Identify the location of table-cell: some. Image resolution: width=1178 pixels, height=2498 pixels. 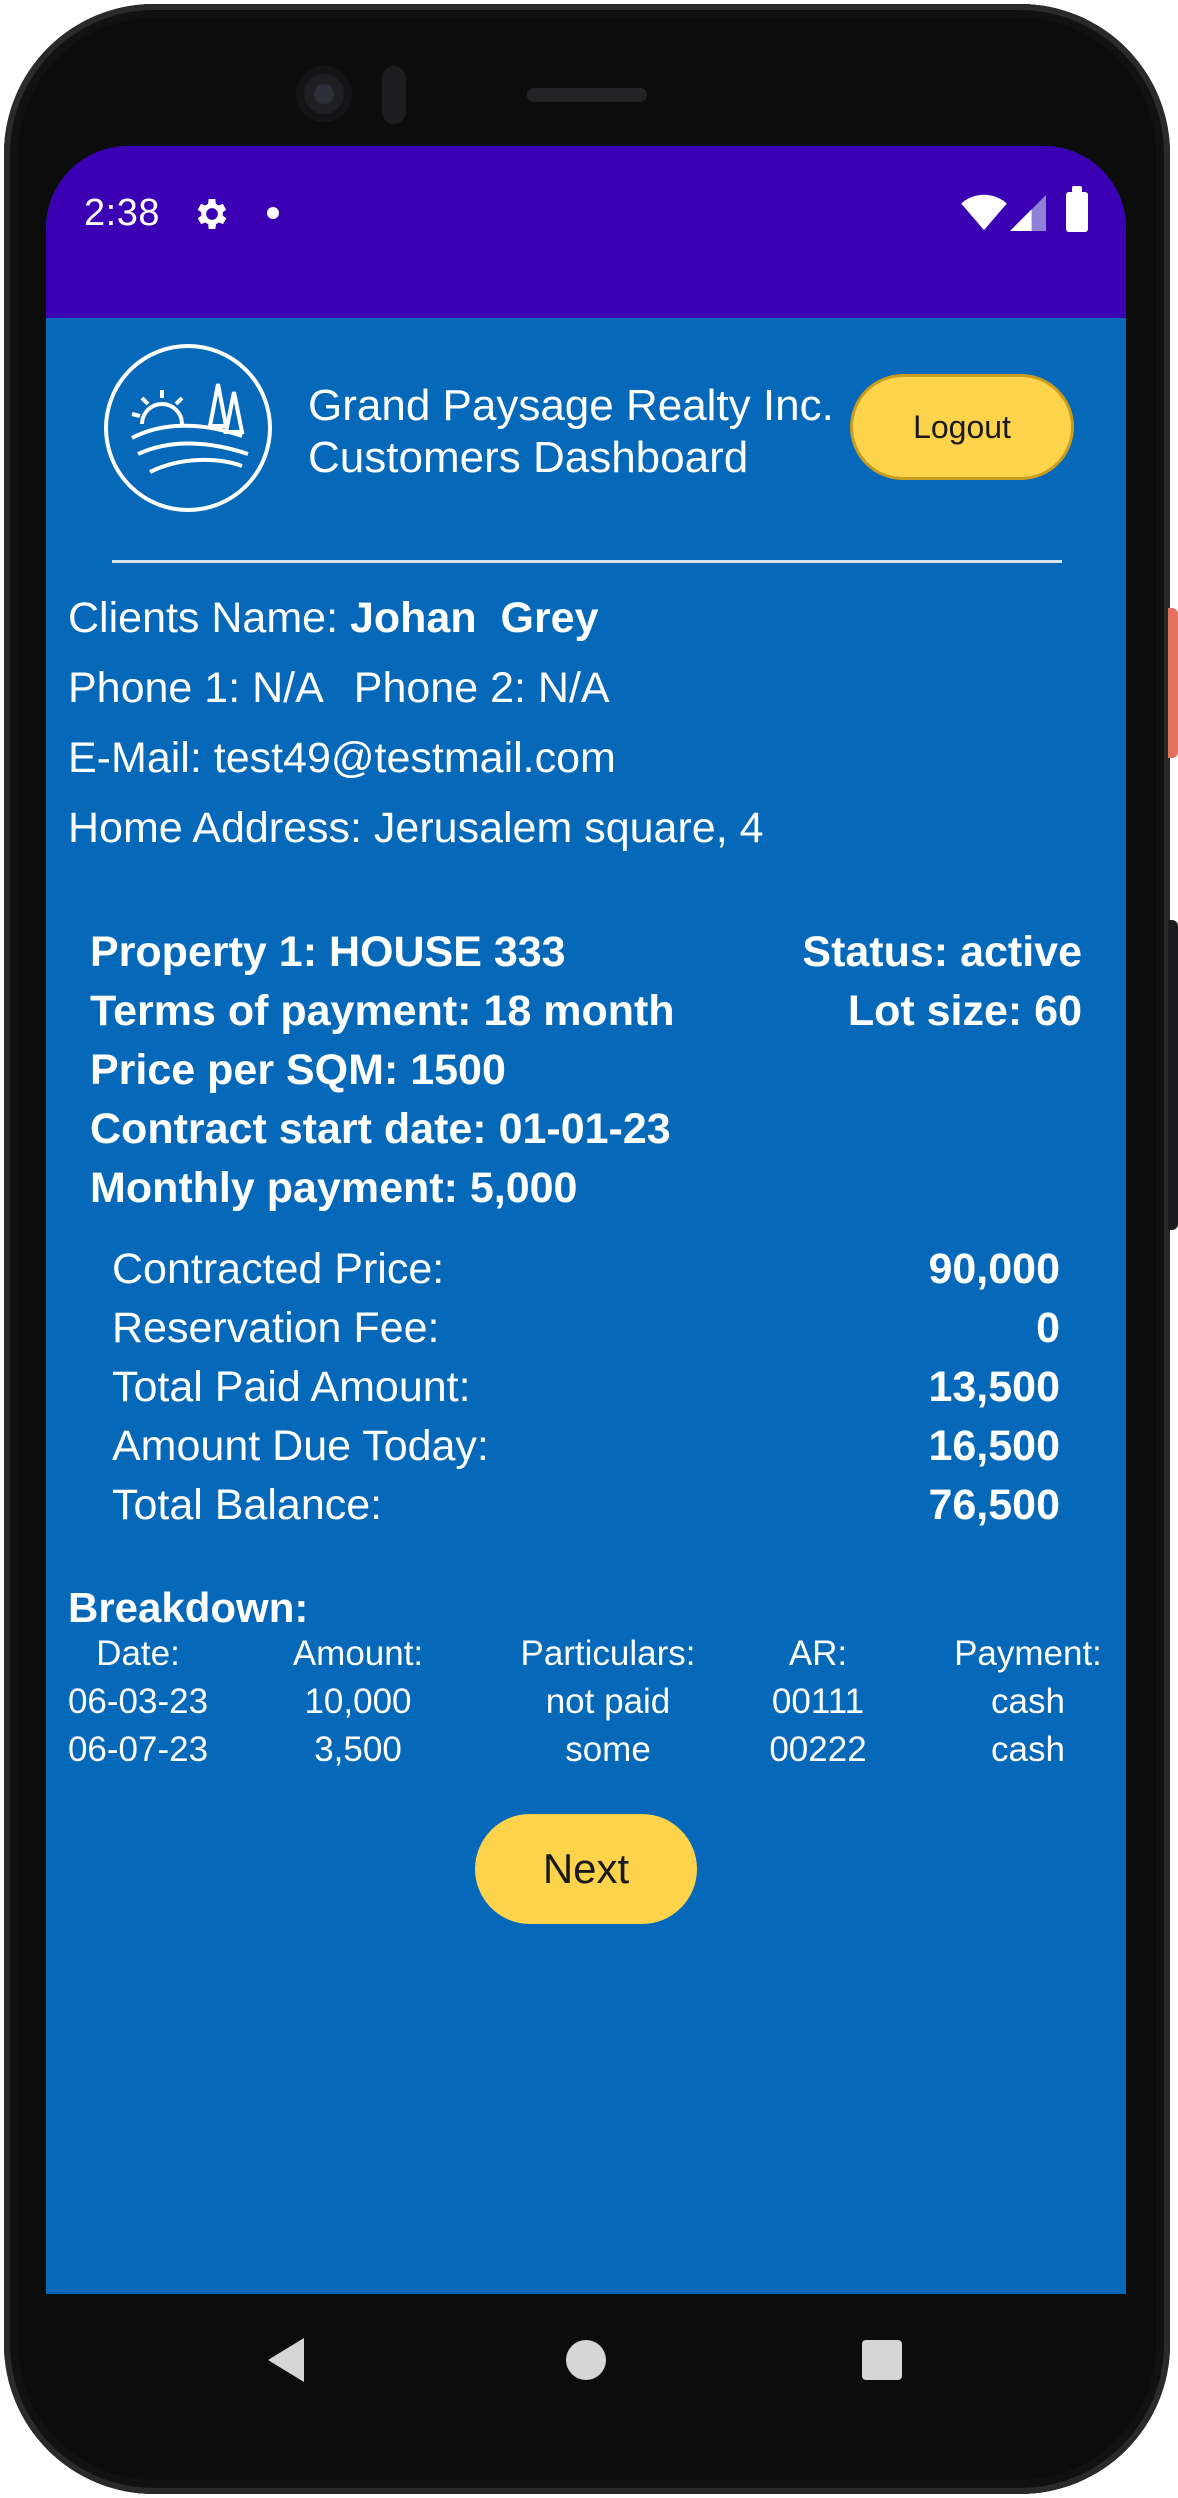
(608, 1749).